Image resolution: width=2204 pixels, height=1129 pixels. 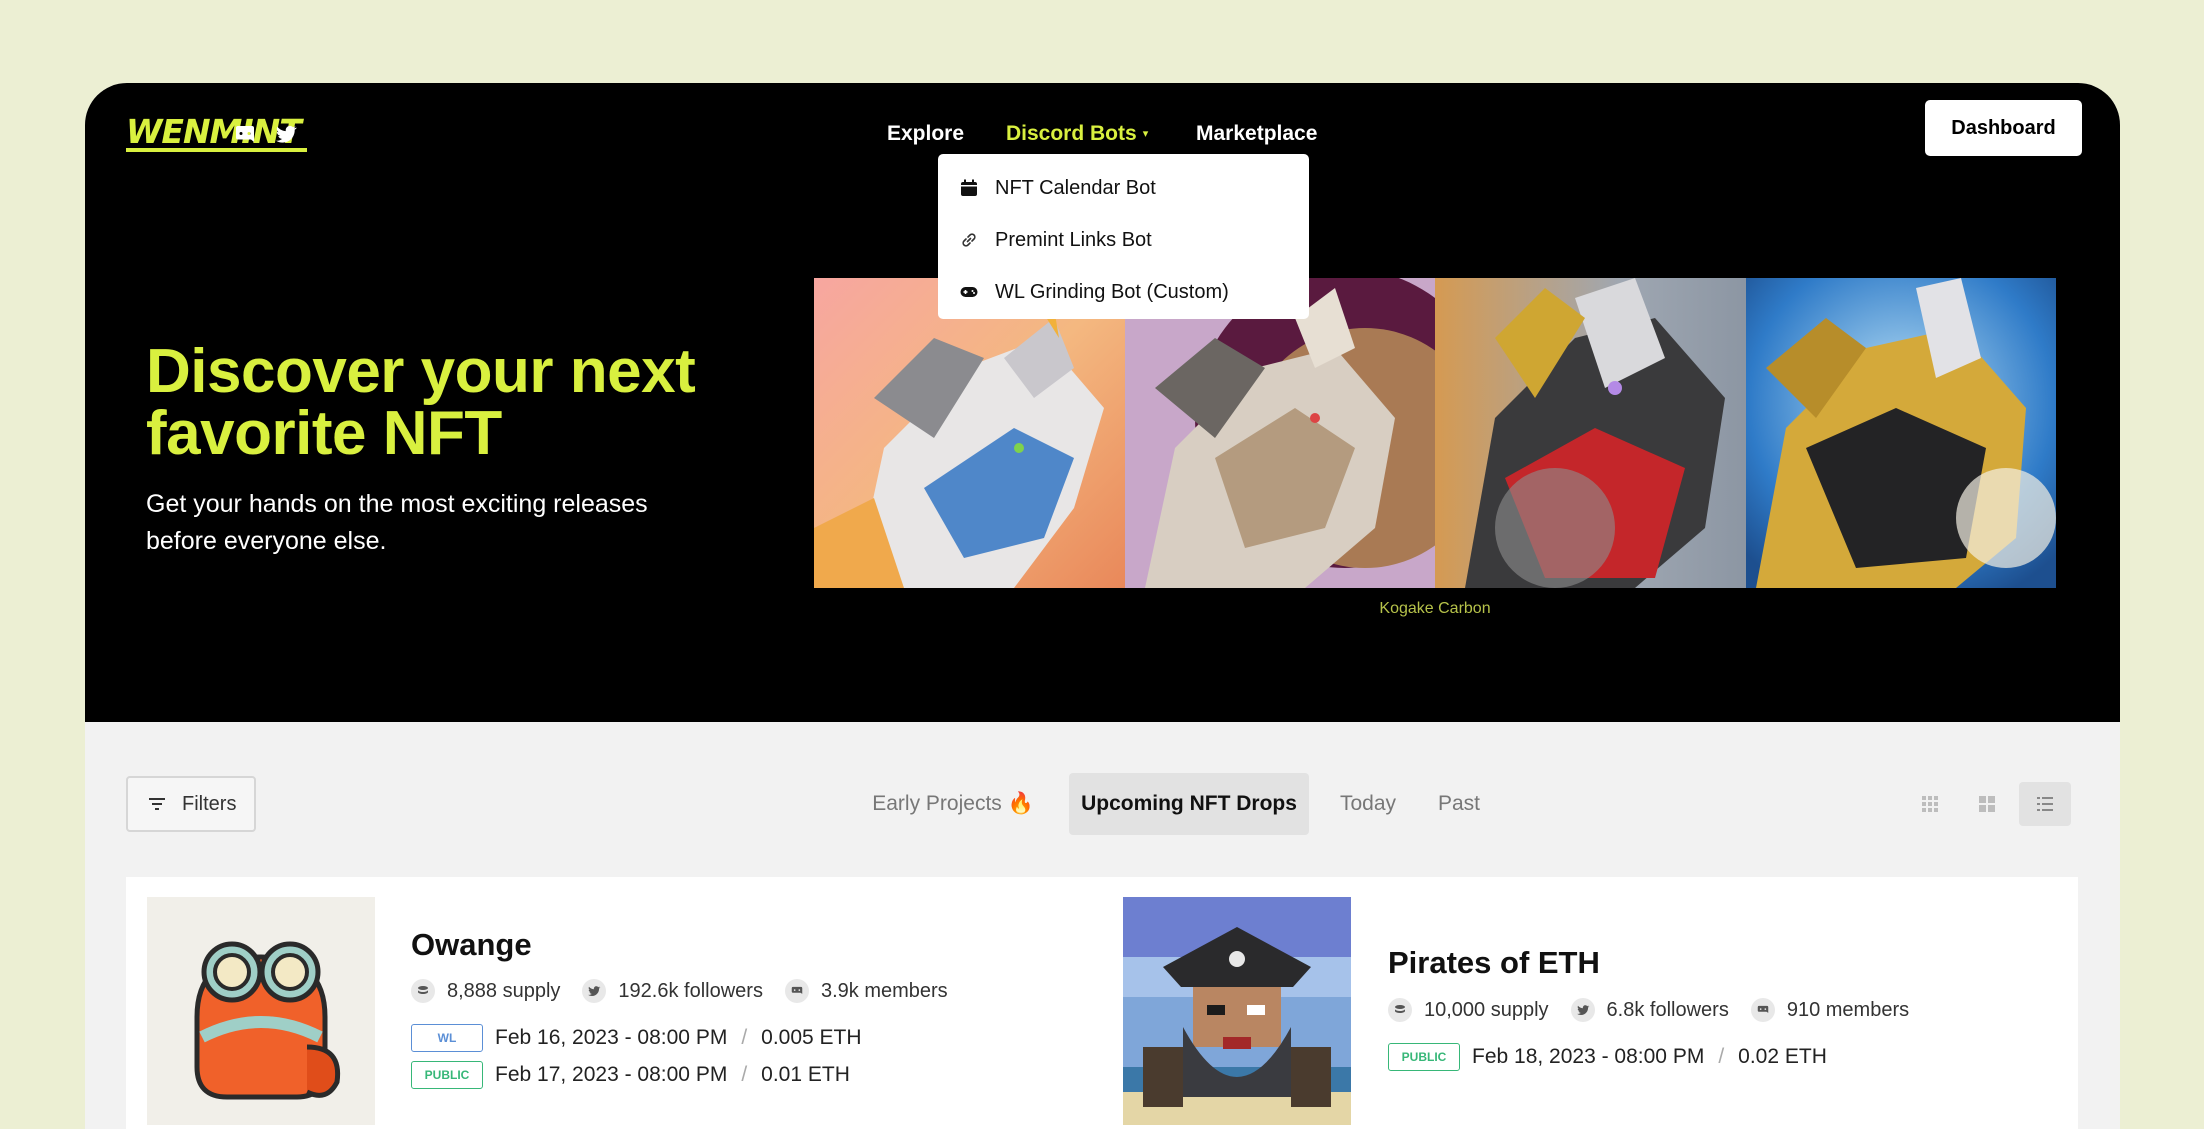 I want to click on small-grid-icon, so click(x=1930, y=804).